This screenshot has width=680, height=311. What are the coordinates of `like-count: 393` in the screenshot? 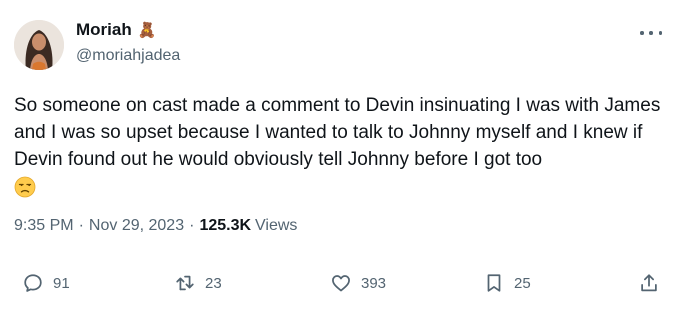 It's located at (374, 283).